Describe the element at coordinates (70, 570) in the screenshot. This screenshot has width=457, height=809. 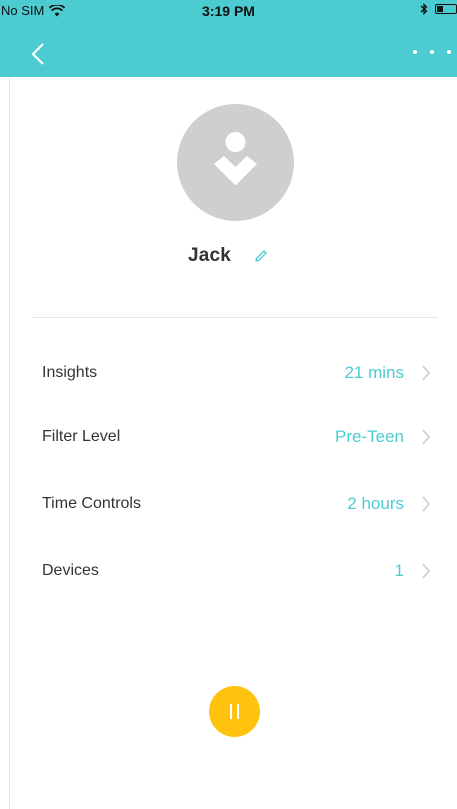
I see `row-label: Devices` at that location.